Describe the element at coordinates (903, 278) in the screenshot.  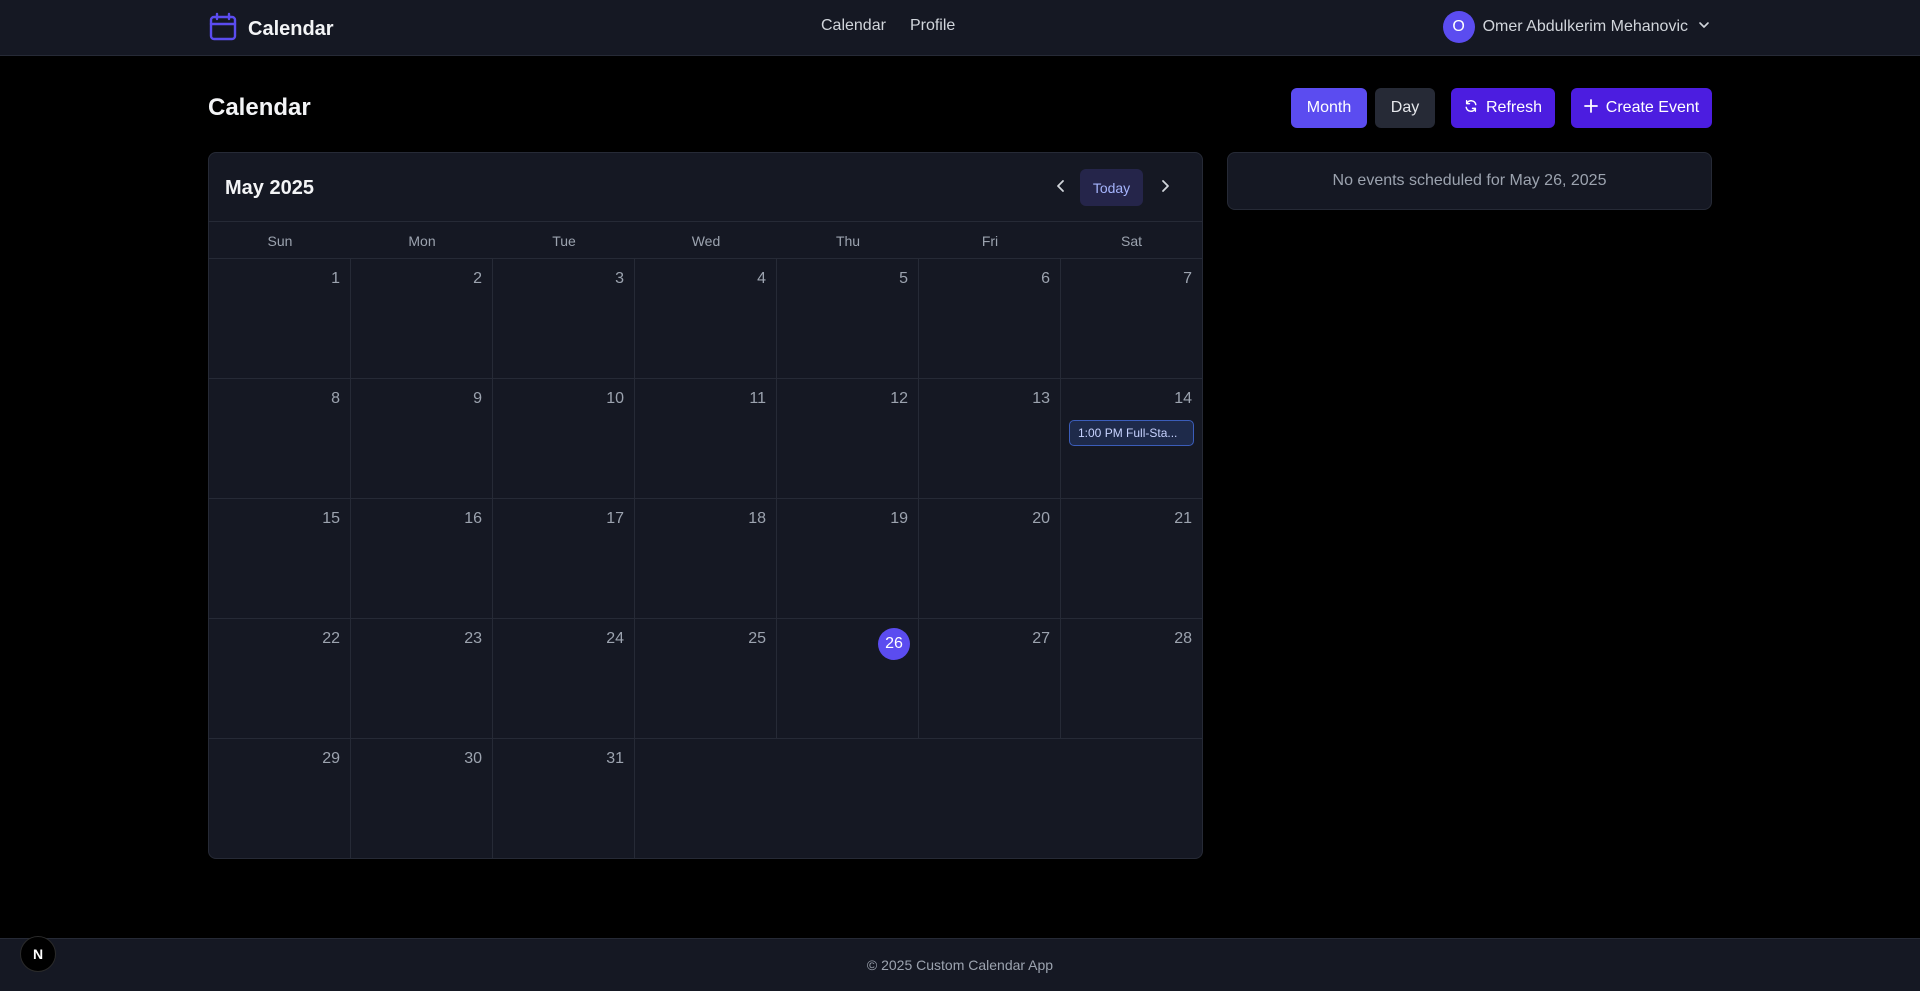
I see `day-number: 5` at that location.